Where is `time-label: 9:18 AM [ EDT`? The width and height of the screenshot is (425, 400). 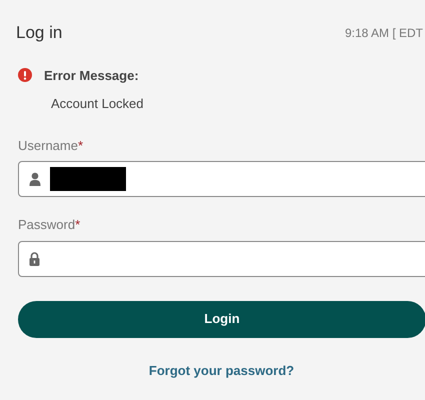 time-label: 9:18 AM [ EDT is located at coordinates (384, 33).